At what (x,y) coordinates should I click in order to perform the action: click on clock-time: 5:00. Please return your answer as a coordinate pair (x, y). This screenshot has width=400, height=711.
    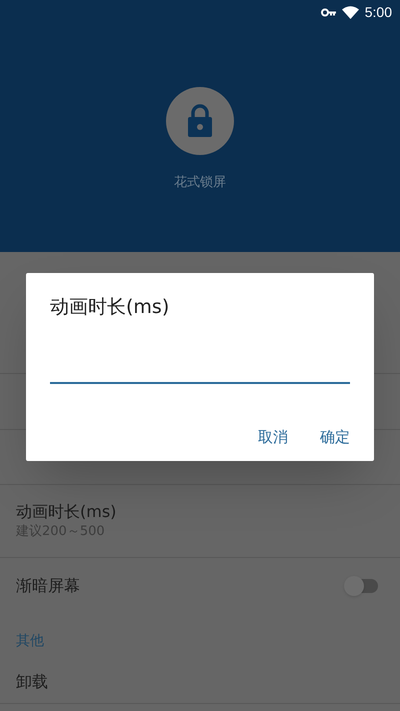
    Looking at the image, I should click on (378, 12).